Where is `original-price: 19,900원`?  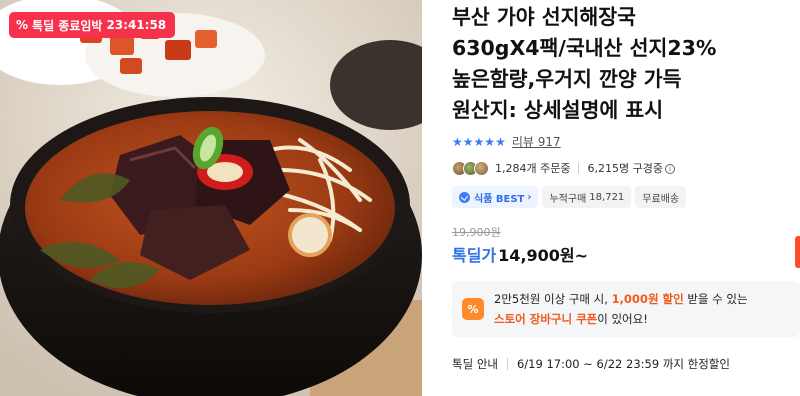
original-price: 19,900원 is located at coordinates (476, 232).